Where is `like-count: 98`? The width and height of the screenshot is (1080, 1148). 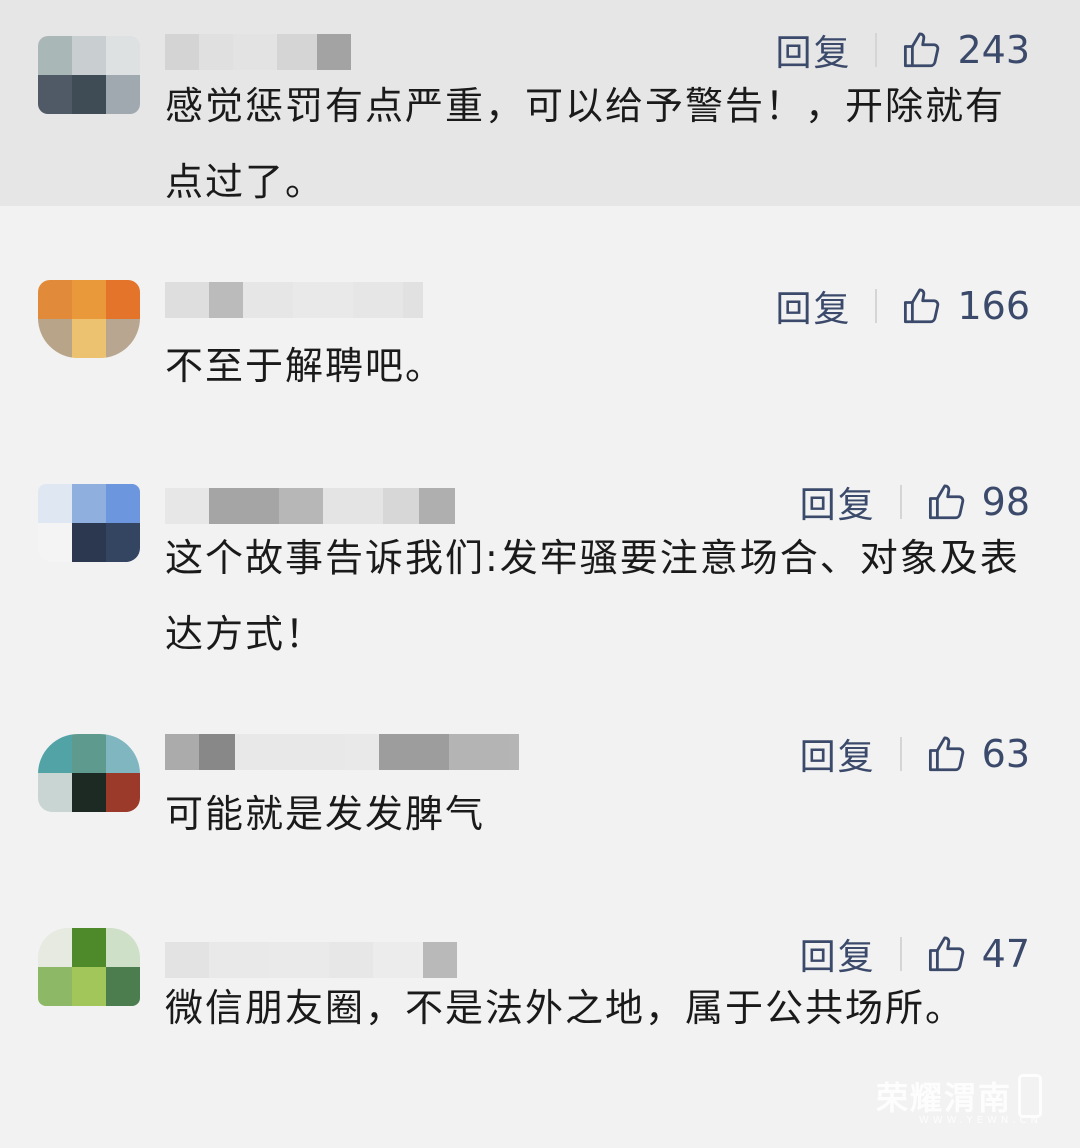 like-count: 98 is located at coordinates (1005, 502).